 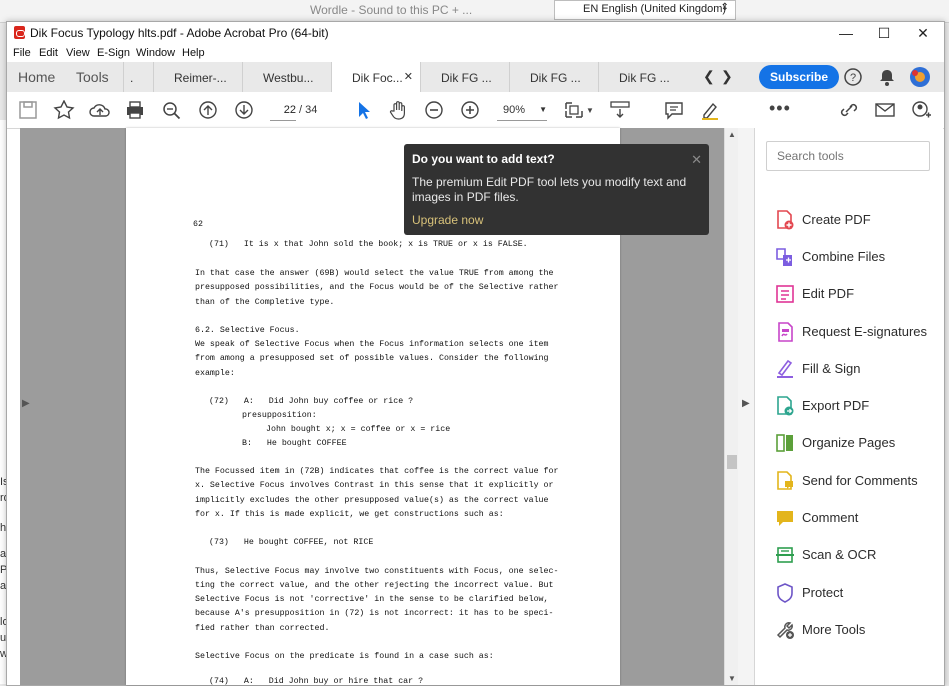 I want to click on highlight-pen-icon, so click(x=710, y=110).